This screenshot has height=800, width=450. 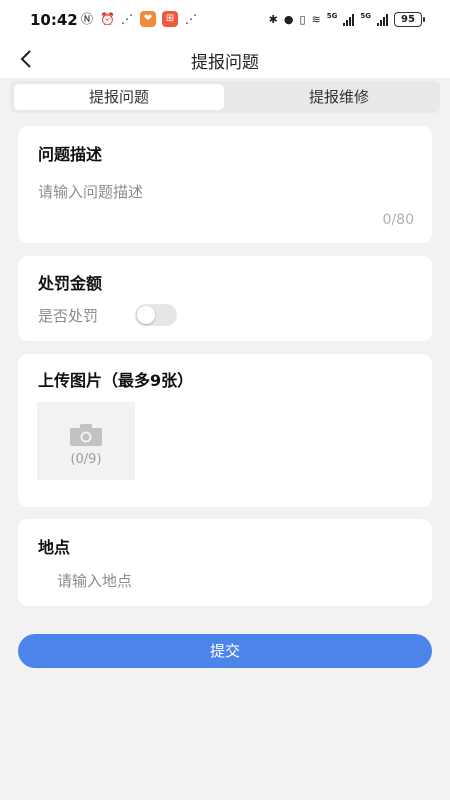 What do you see at coordinates (54, 20) in the screenshot?
I see `status-time: 10:42` at bounding box center [54, 20].